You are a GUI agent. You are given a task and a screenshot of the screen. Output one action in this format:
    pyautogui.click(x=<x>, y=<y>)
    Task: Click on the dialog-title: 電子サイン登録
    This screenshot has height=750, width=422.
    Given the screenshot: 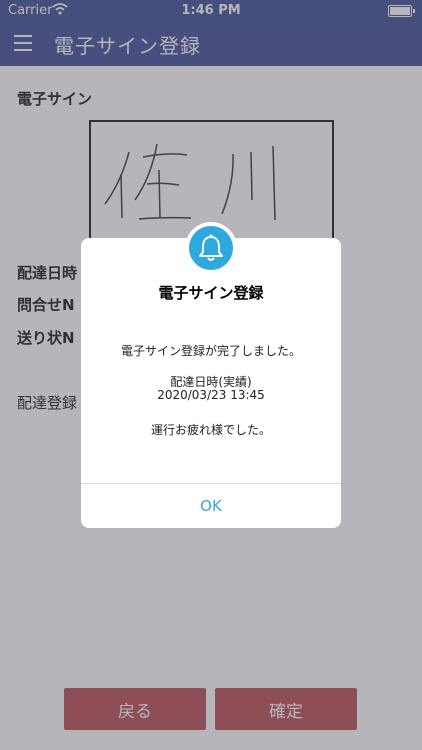 What is the action you would take?
    pyautogui.click(x=211, y=293)
    